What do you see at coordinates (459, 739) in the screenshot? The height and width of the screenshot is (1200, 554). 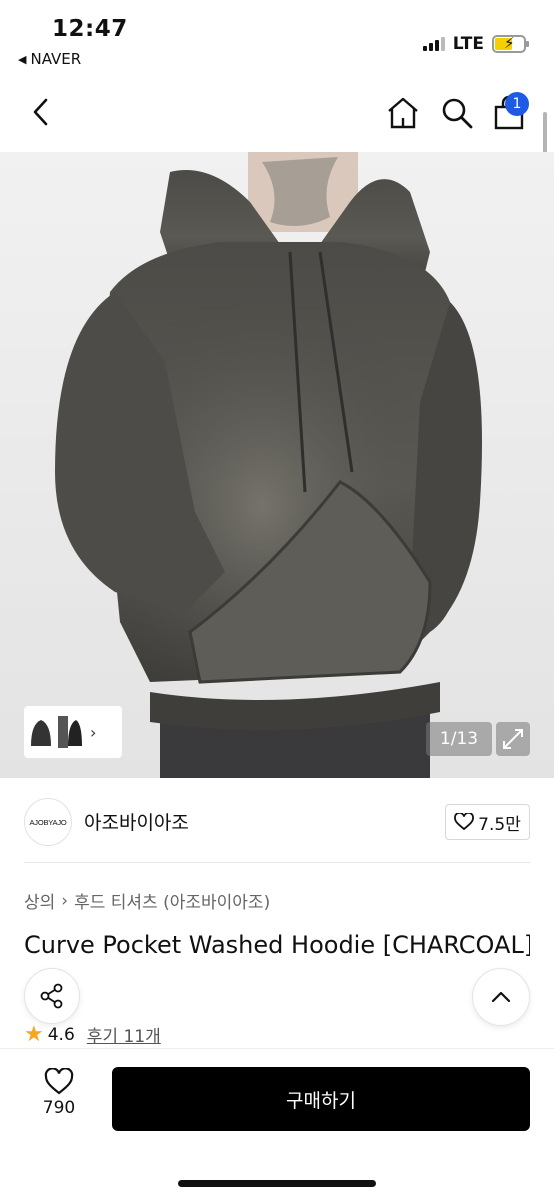 I see `image-counter: 1/13` at bounding box center [459, 739].